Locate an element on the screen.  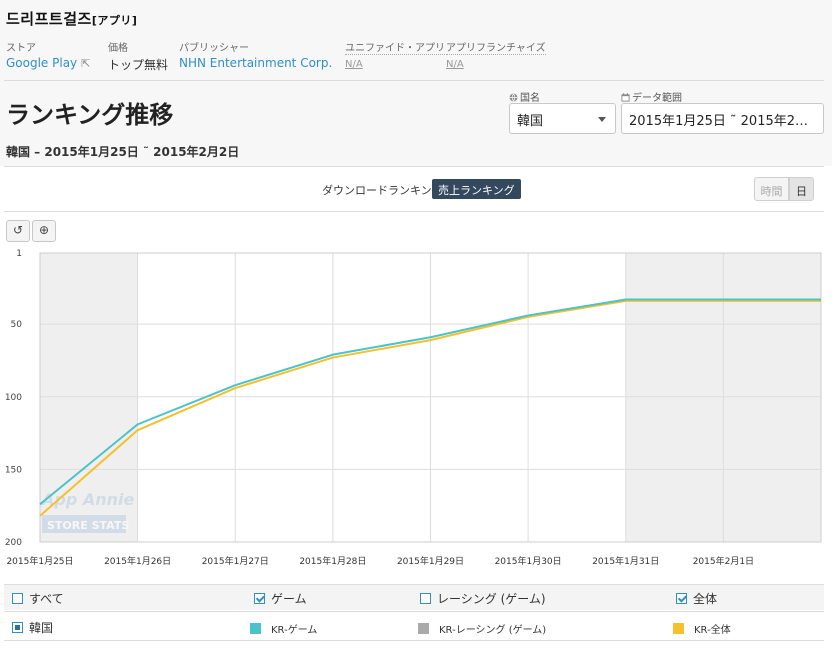
country-select-value: 韓国 is located at coordinates (530, 121).